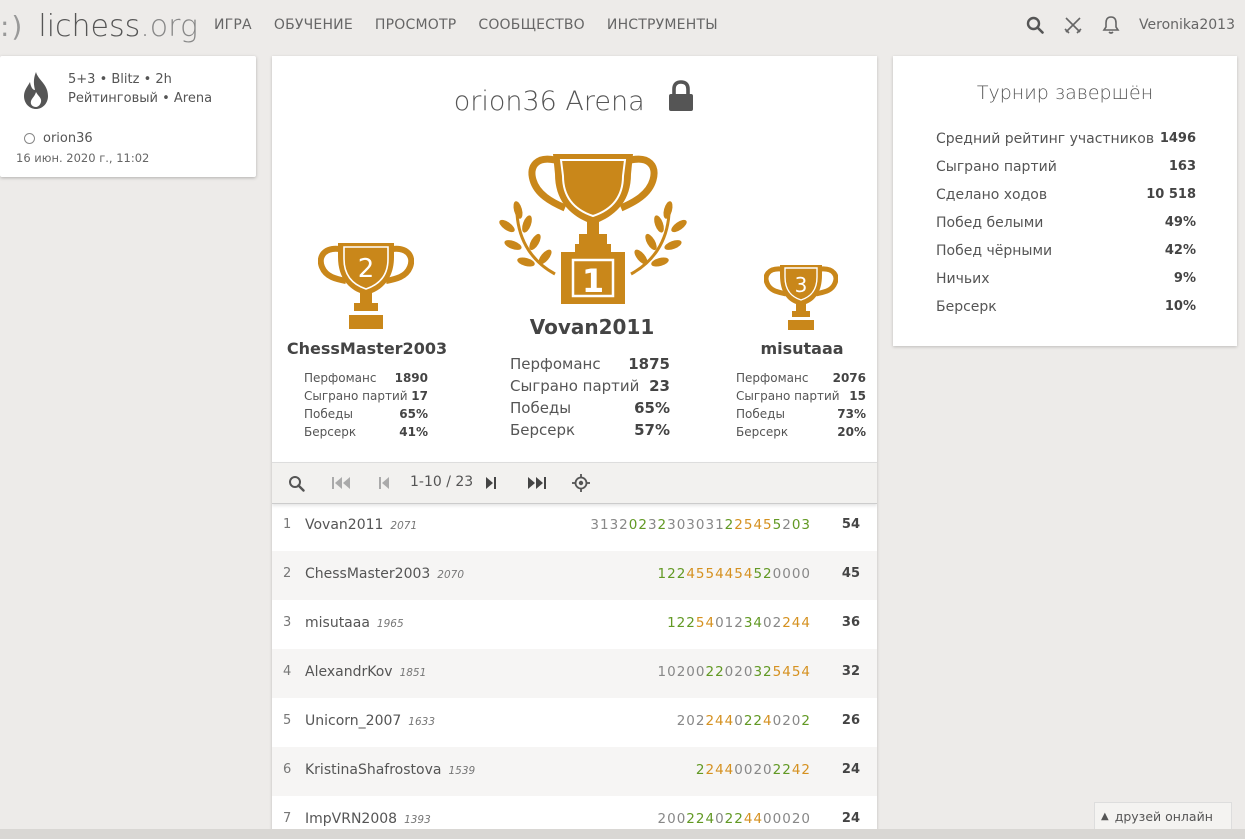 The image size is (1245, 839). I want to click on bell-icon, so click(1111, 25).